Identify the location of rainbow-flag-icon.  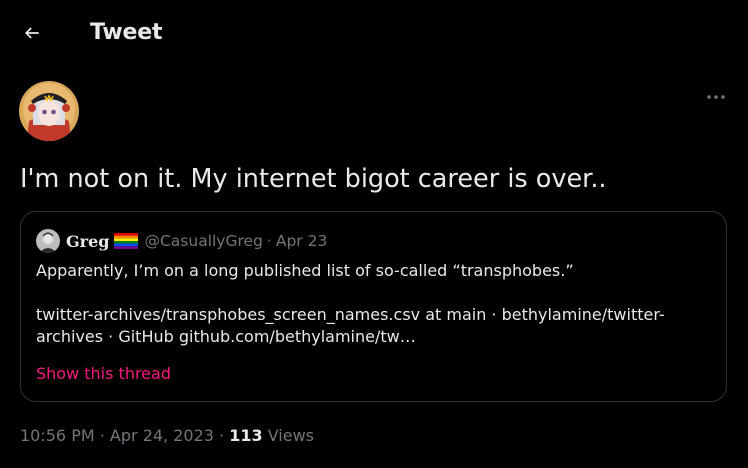
(126, 241).